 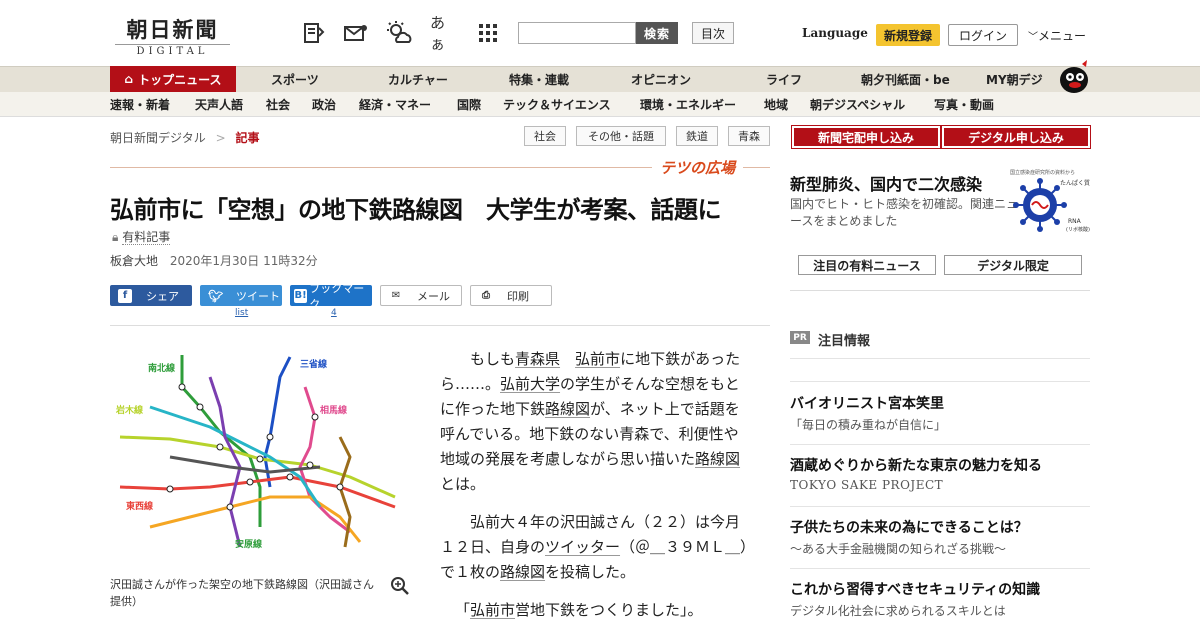 I want to click on signup-button: 新規登録, so click(x=908, y=35).